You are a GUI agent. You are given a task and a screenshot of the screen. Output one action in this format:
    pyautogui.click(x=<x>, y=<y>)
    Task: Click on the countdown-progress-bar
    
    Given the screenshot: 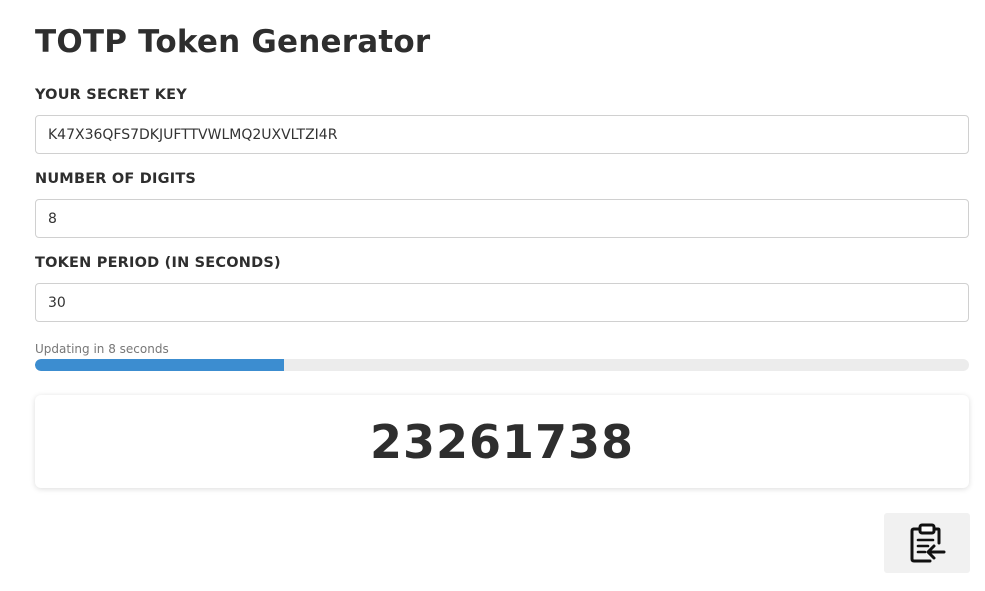 What is the action you would take?
    pyautogui.click(x=502, y=365)
    